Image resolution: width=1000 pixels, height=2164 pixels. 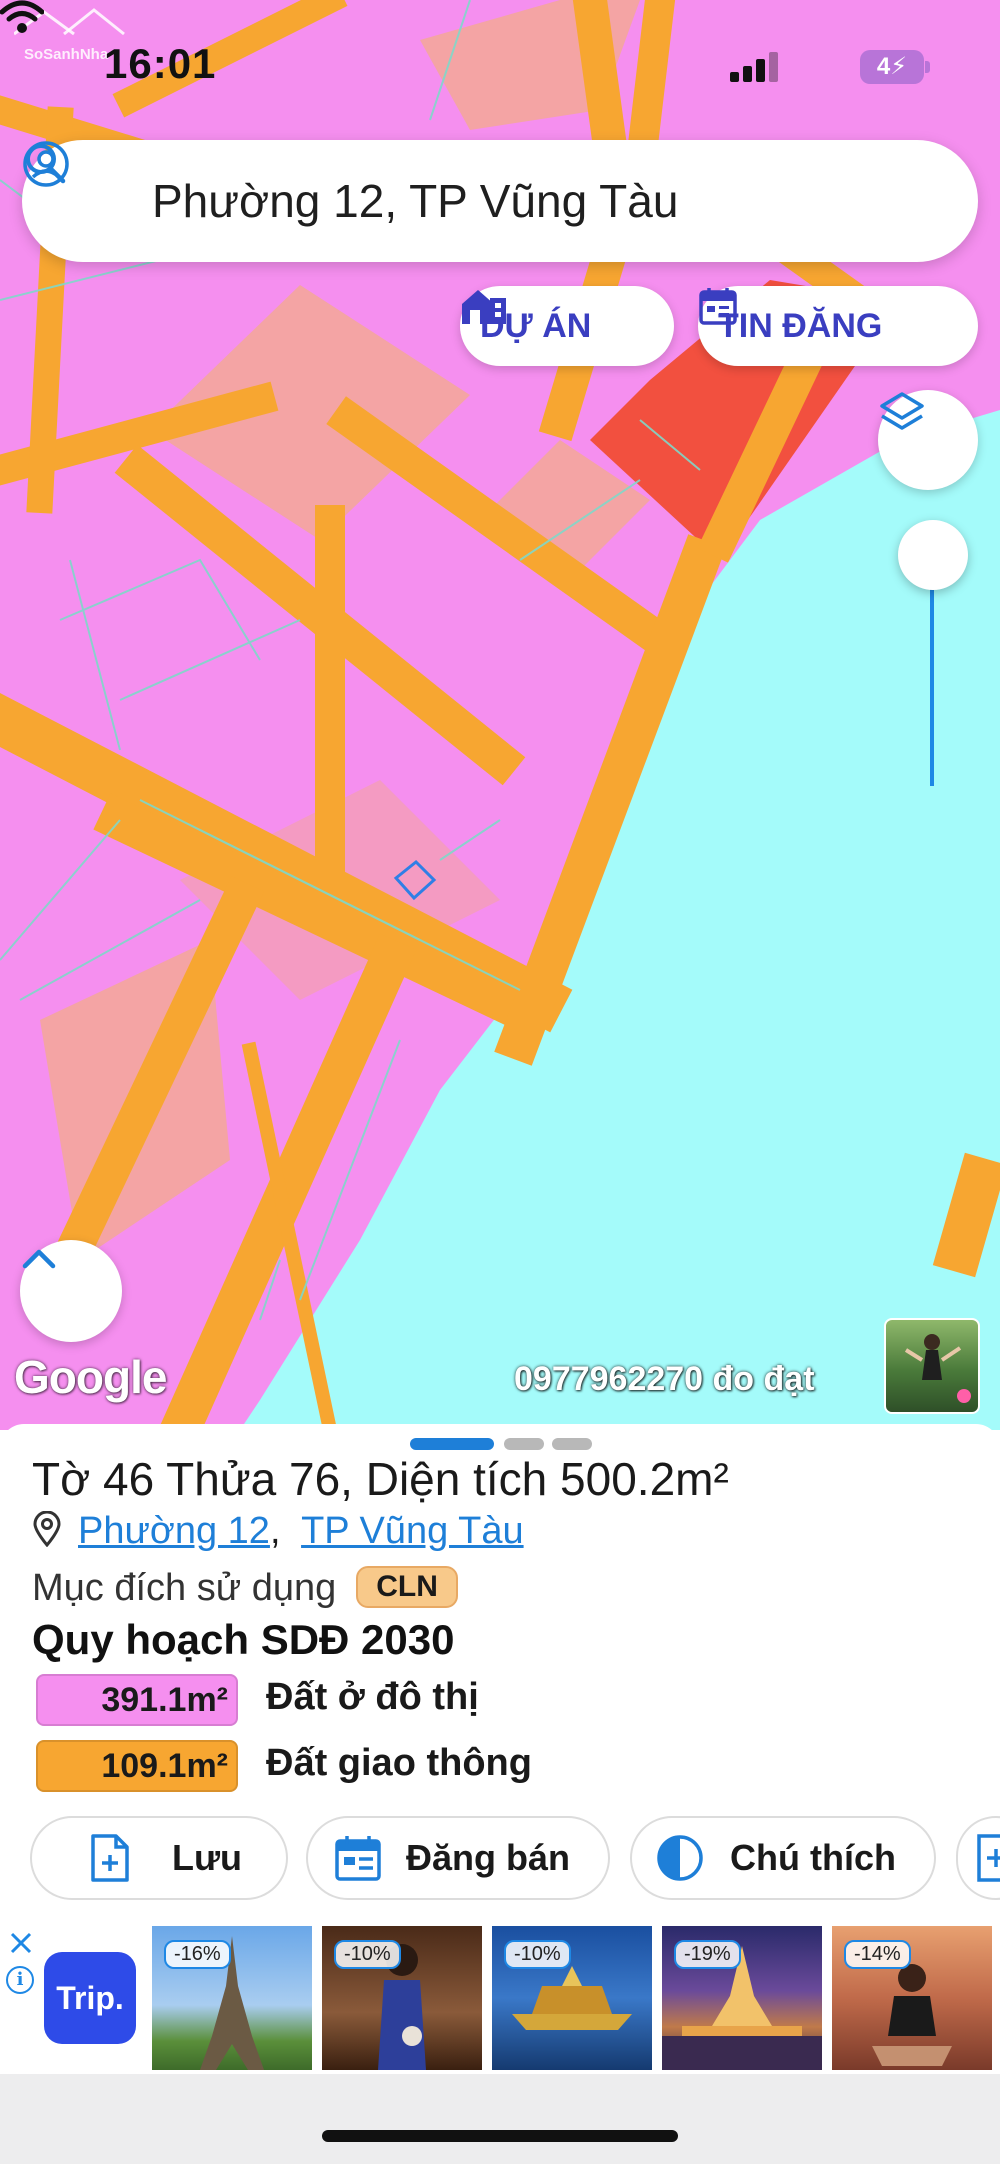 I want to click on discount-badge: -19%, so click(x=707, y=1954).